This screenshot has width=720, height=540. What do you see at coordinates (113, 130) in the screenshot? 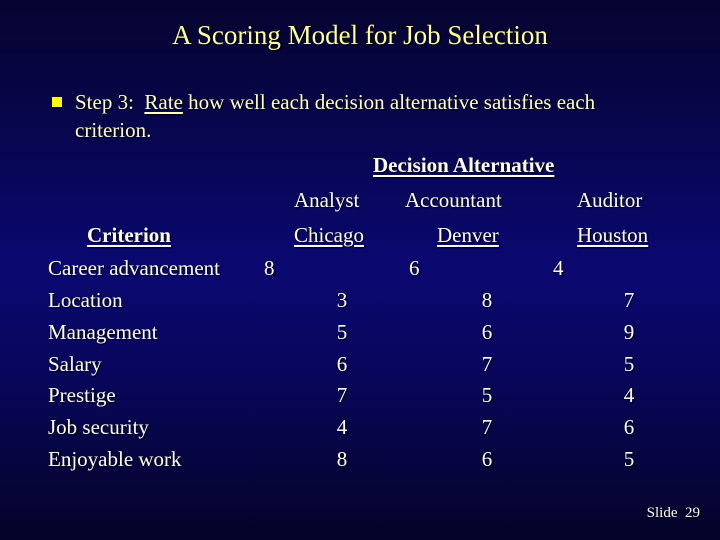
I see `bullet-line-2: criterion.` at bounding box center [113, 130].